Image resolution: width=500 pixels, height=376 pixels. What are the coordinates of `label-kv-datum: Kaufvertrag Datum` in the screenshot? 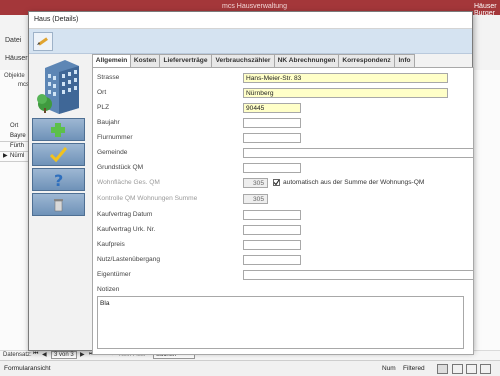 It's located at (125, 214).